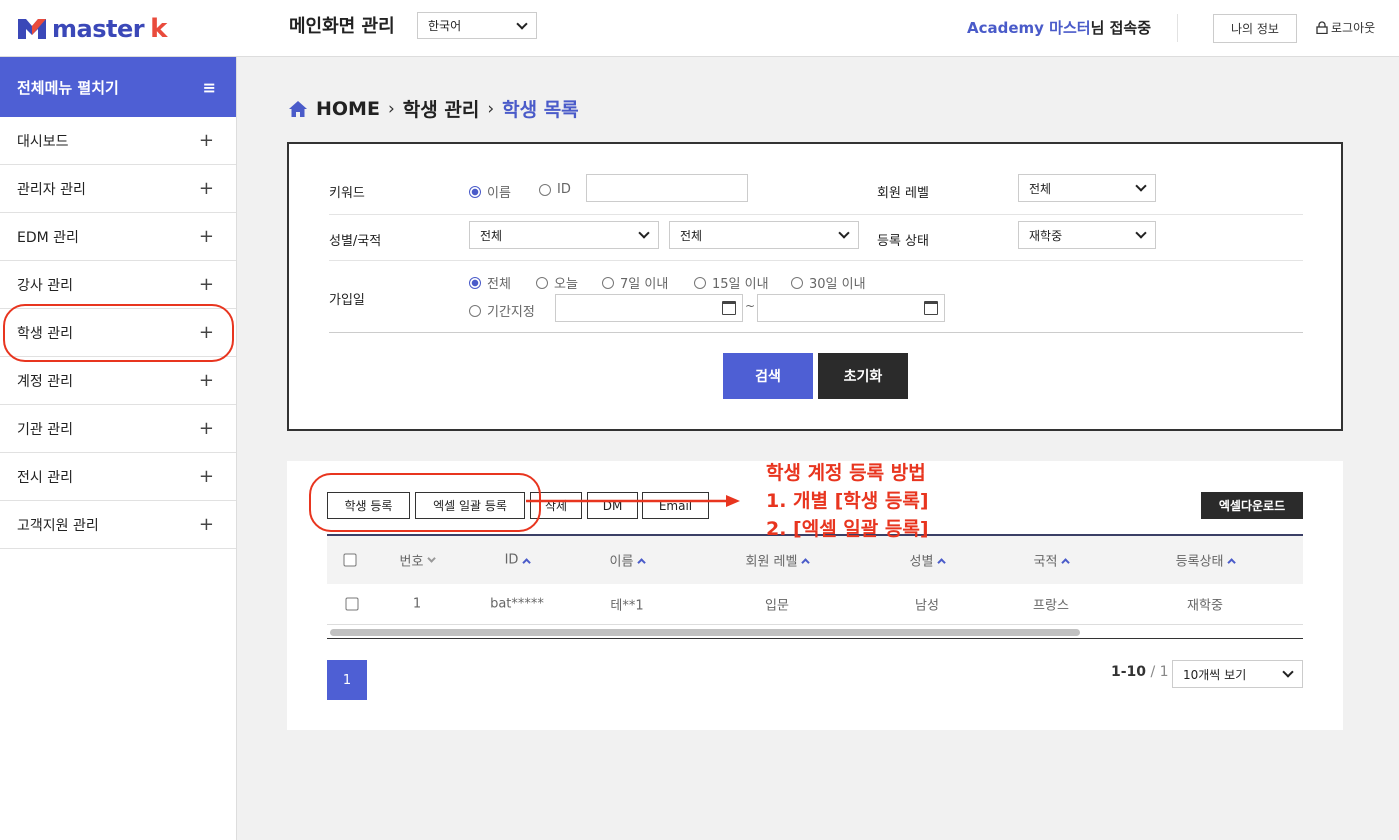 This screenshot has height=840, width=1399. What do you see at coordinates (348, 109) in the screenshot?
I see `breadcrumb-home: HOME` at bounding box center [348, 109].